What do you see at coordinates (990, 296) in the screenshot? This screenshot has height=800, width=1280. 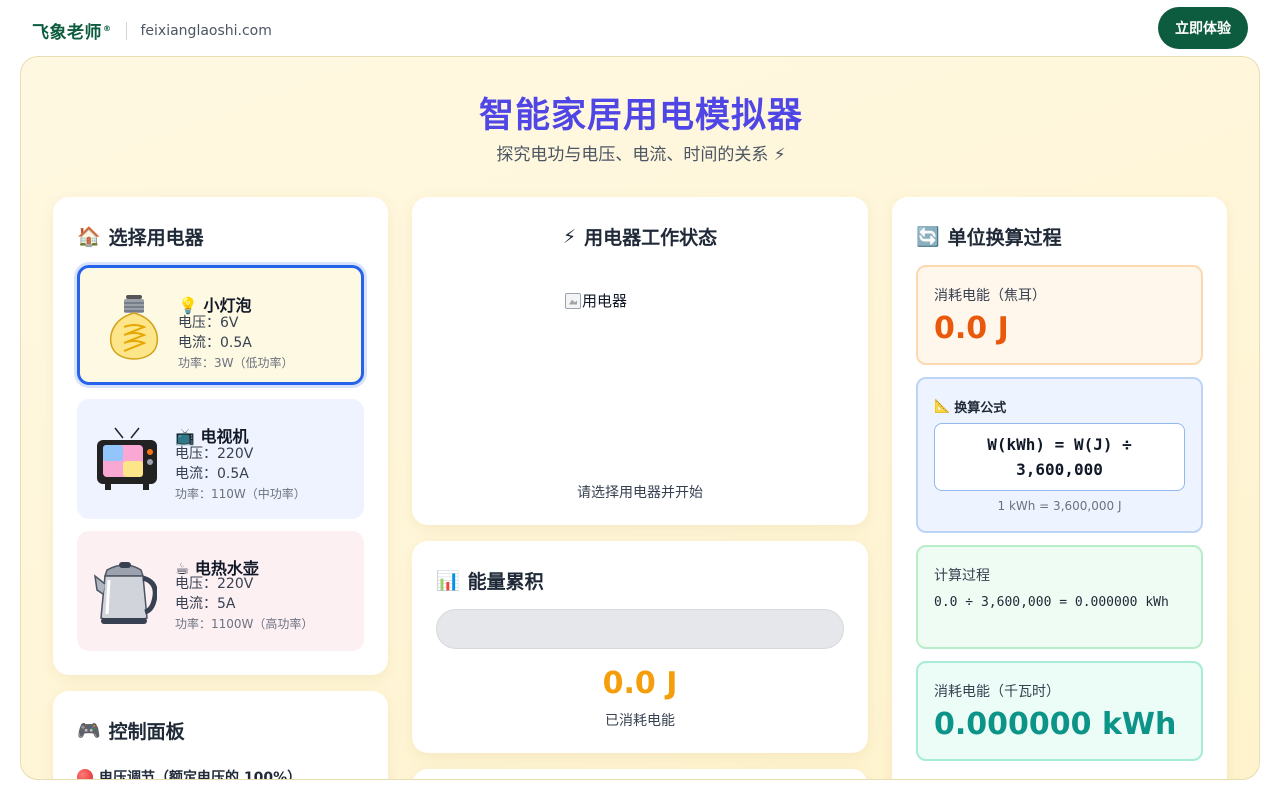 I see `joules-label: 消耗电能（焦耳）` at bounding box center [990, 296].